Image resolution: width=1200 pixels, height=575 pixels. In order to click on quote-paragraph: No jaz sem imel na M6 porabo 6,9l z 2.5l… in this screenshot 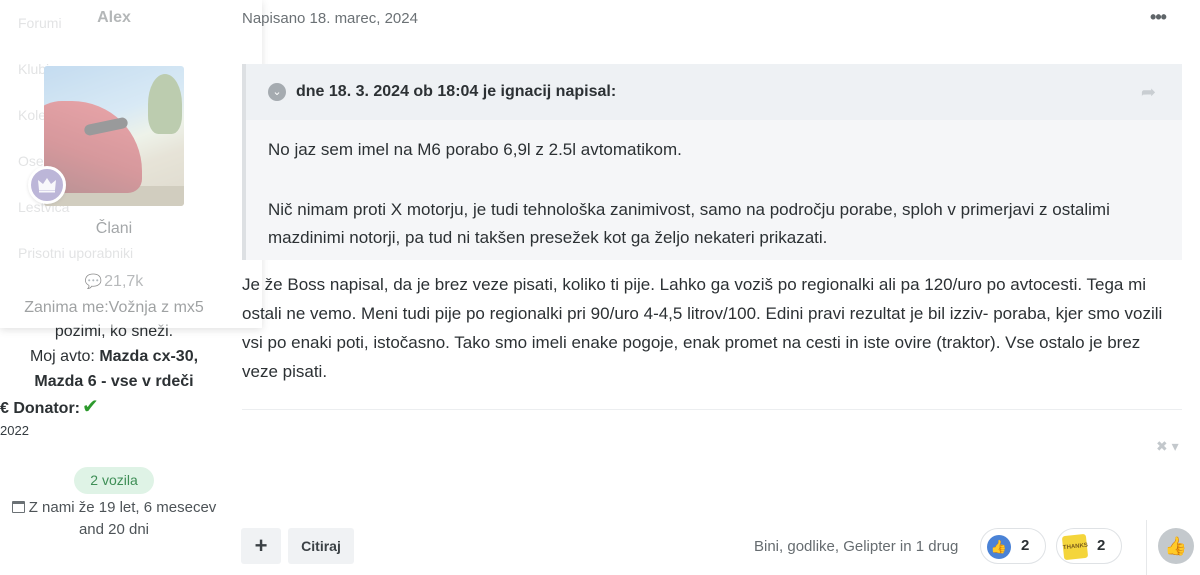, I will do `click(475, 149)`.